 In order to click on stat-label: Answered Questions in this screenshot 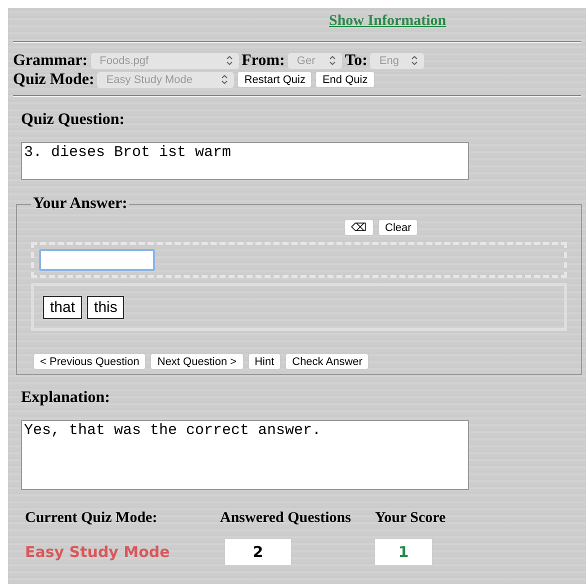, I will do `click(286, 518)`.